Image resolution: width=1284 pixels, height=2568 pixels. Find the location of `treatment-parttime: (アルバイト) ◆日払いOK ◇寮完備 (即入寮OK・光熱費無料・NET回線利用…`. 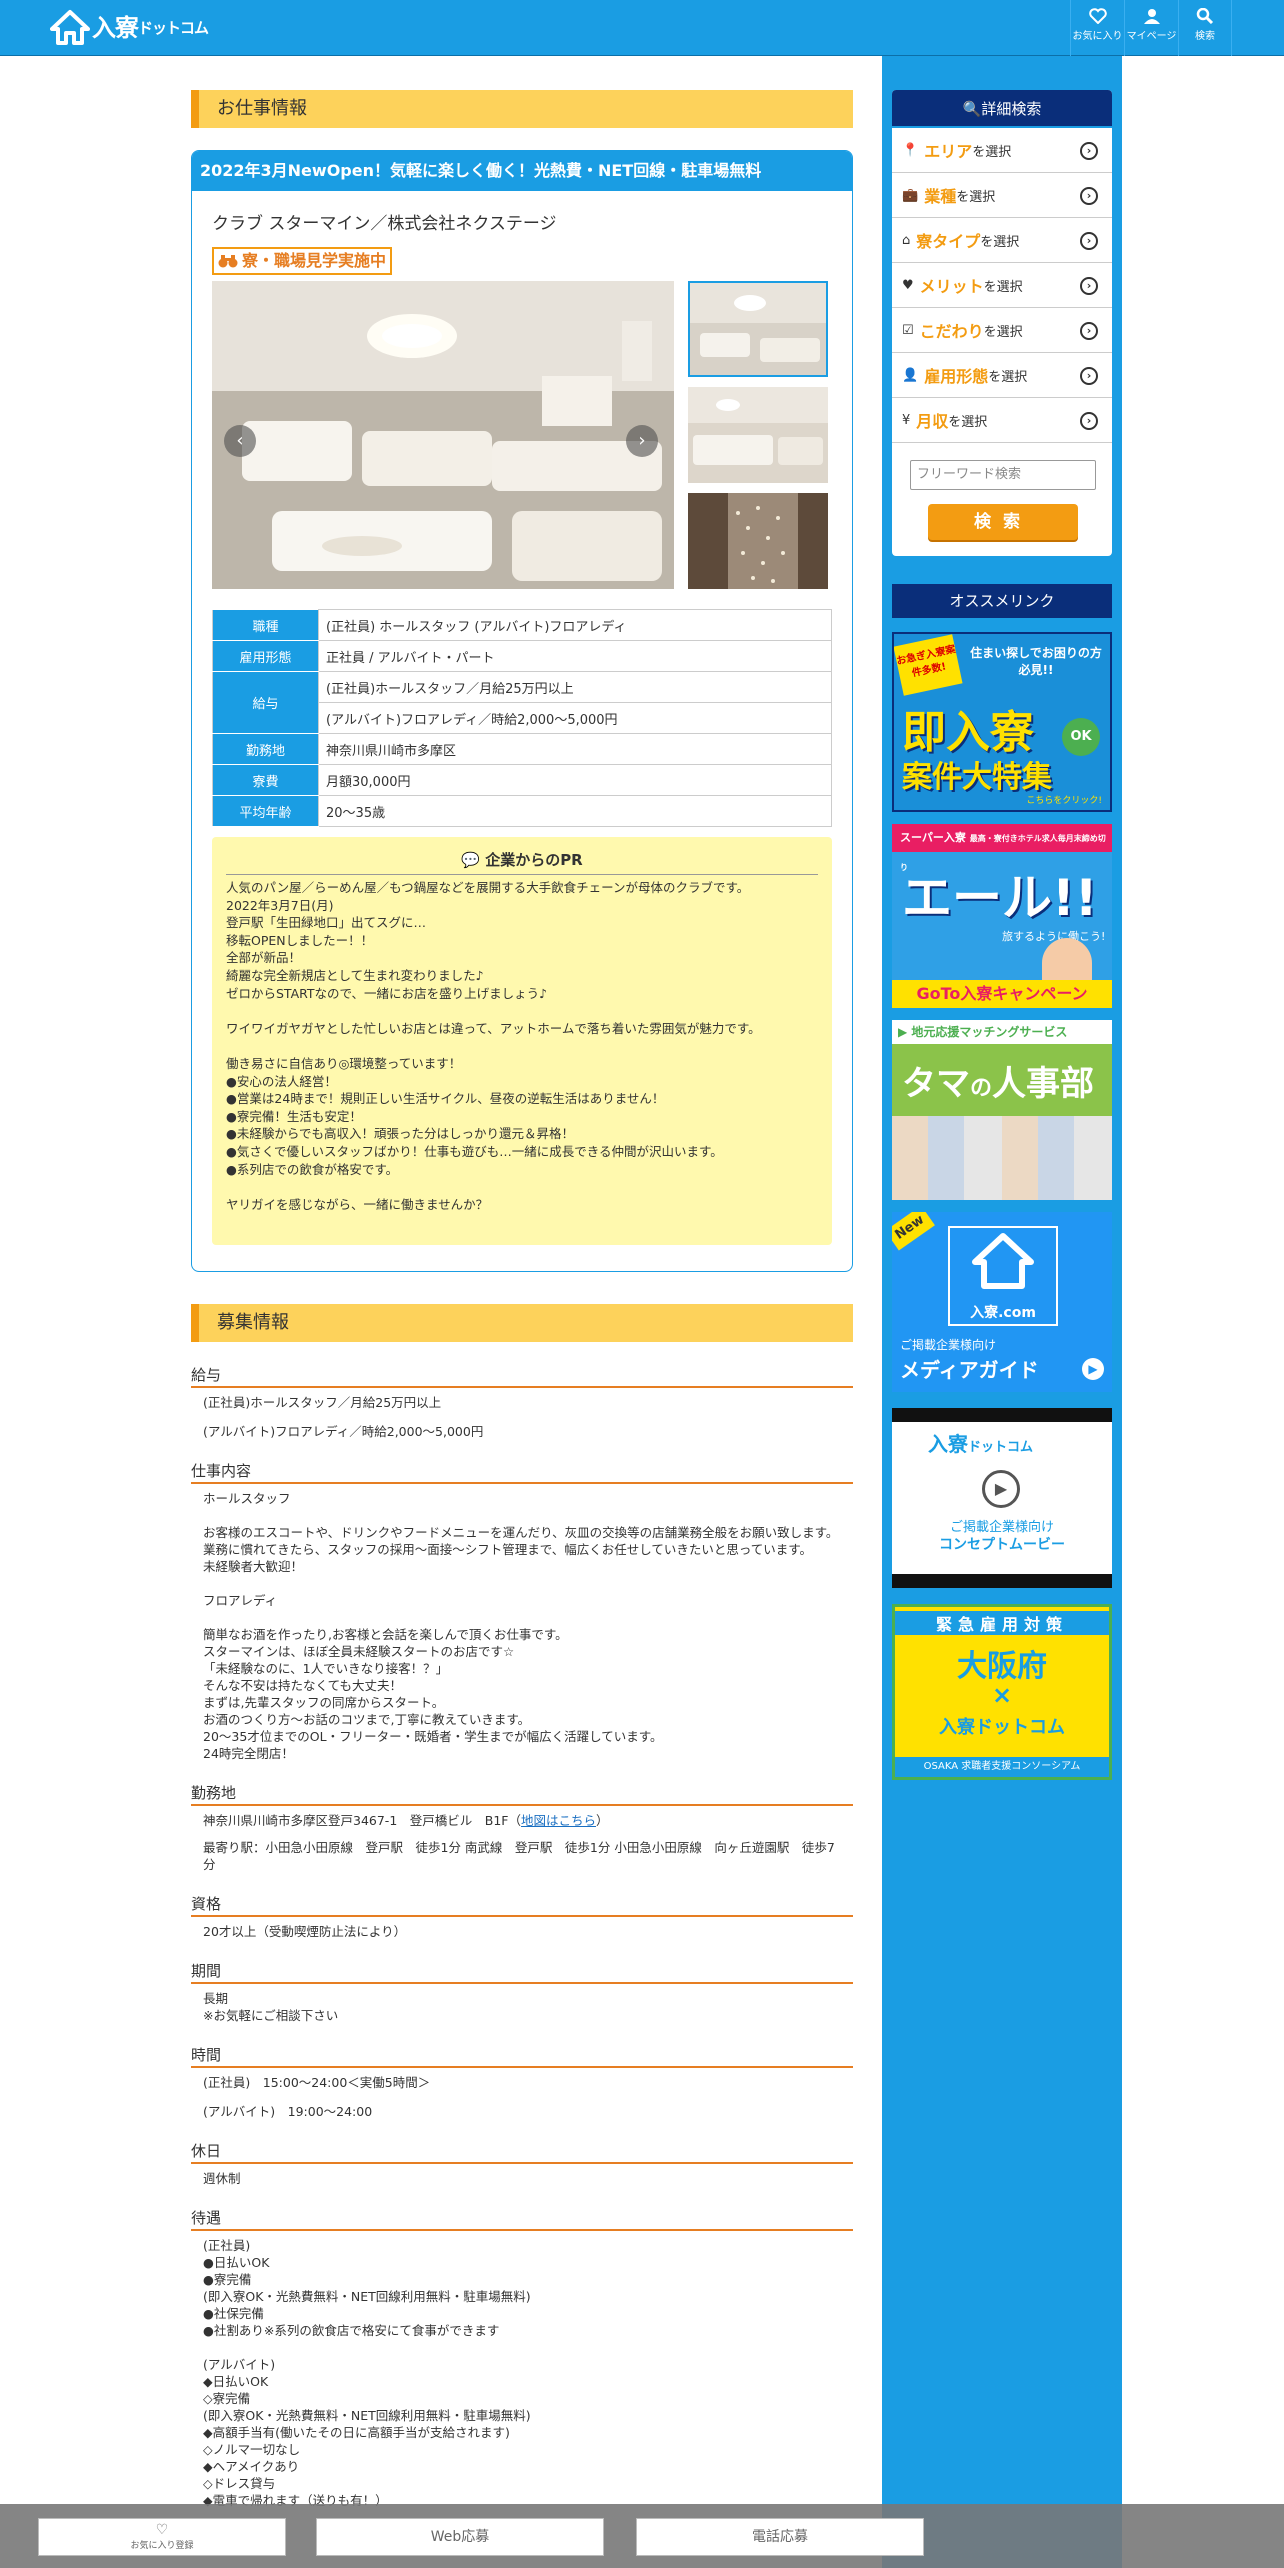

treatment-parttime: (アルバイト) ◆日払いOK ◇寮完備 (即入寮OK・光熱費無料・NET回線利用… is located at coordinates (367, 2432).